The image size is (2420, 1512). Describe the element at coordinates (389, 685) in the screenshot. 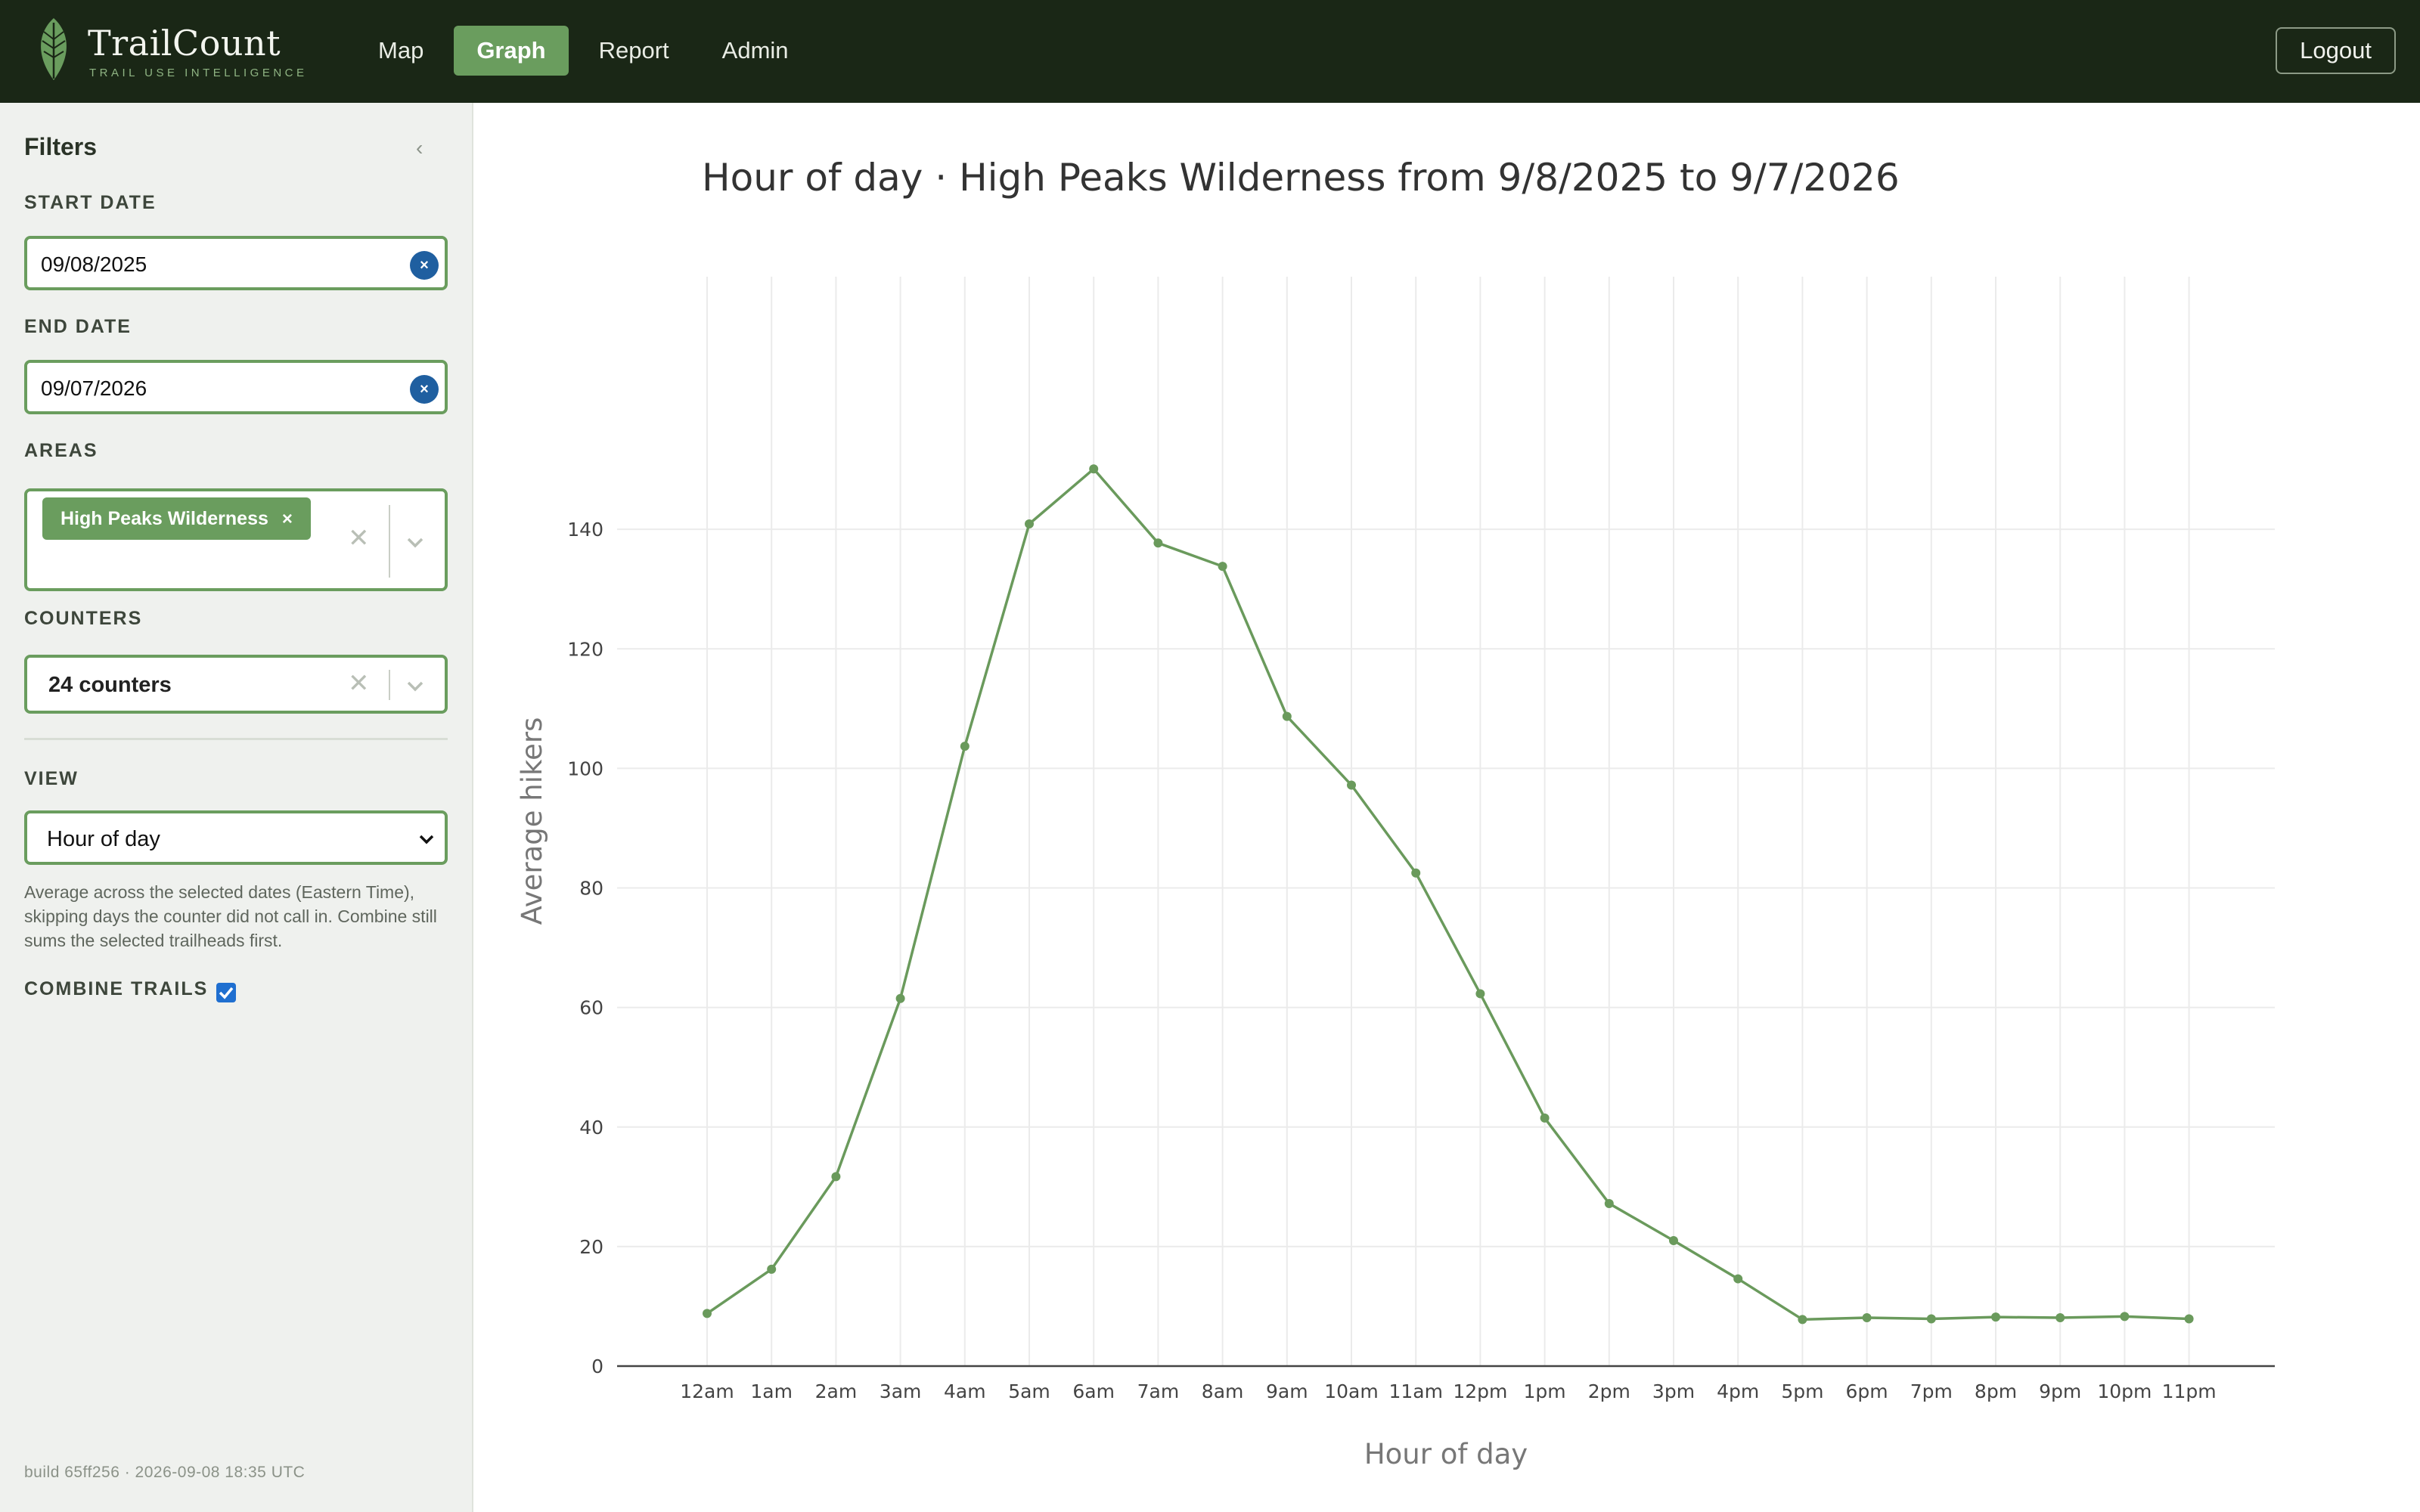

I see `counters-divider` at that location.